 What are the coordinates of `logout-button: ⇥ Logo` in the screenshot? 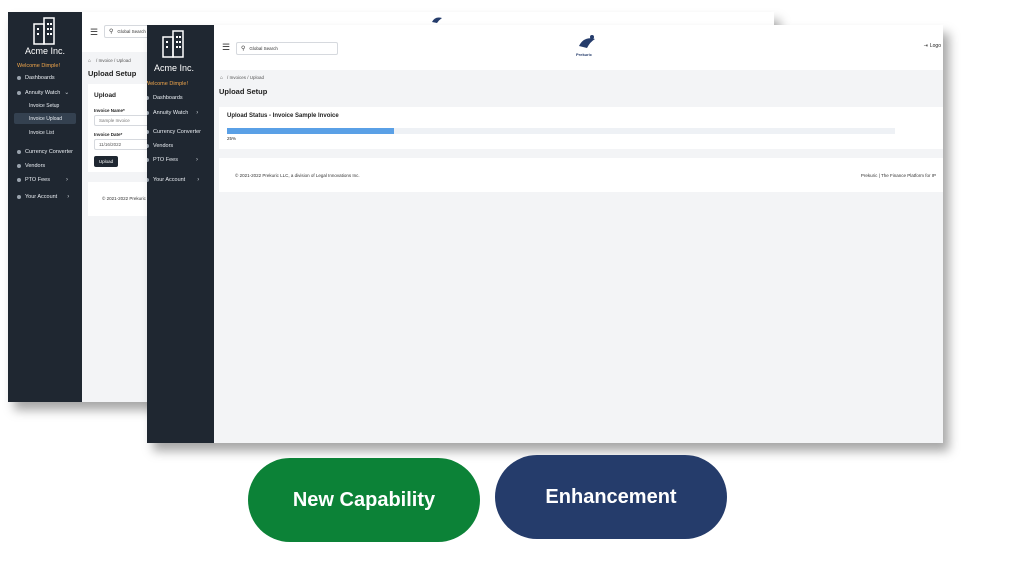 It's located at (932, 46).